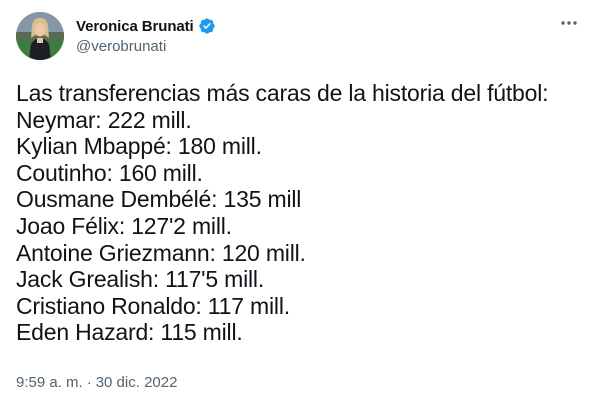  What do you see at coordinates (49, 382) in the screenshot?
I see `tweet-time-link: 9:59 a. m.` at bounding box center [49, 382].